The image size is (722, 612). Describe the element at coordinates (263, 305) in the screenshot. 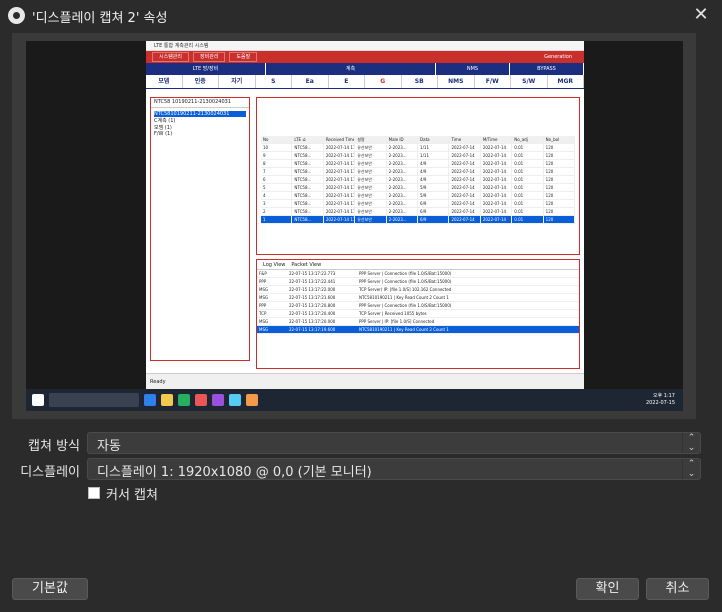

I see `captured-log-cell: PPP` at that location.